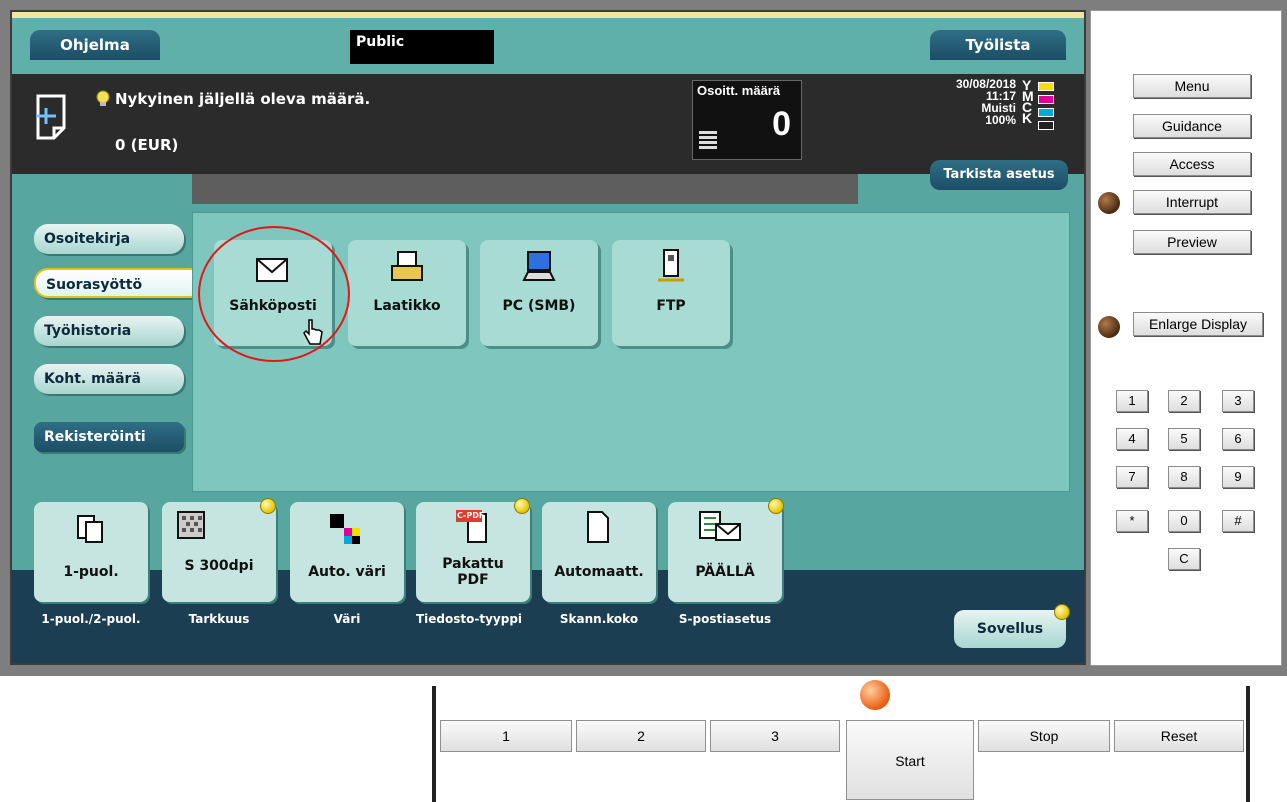 This screenshot has height=802, width=1287. I want to click on side-suorasyotto: Suorasyöttö, so click(119, 283).